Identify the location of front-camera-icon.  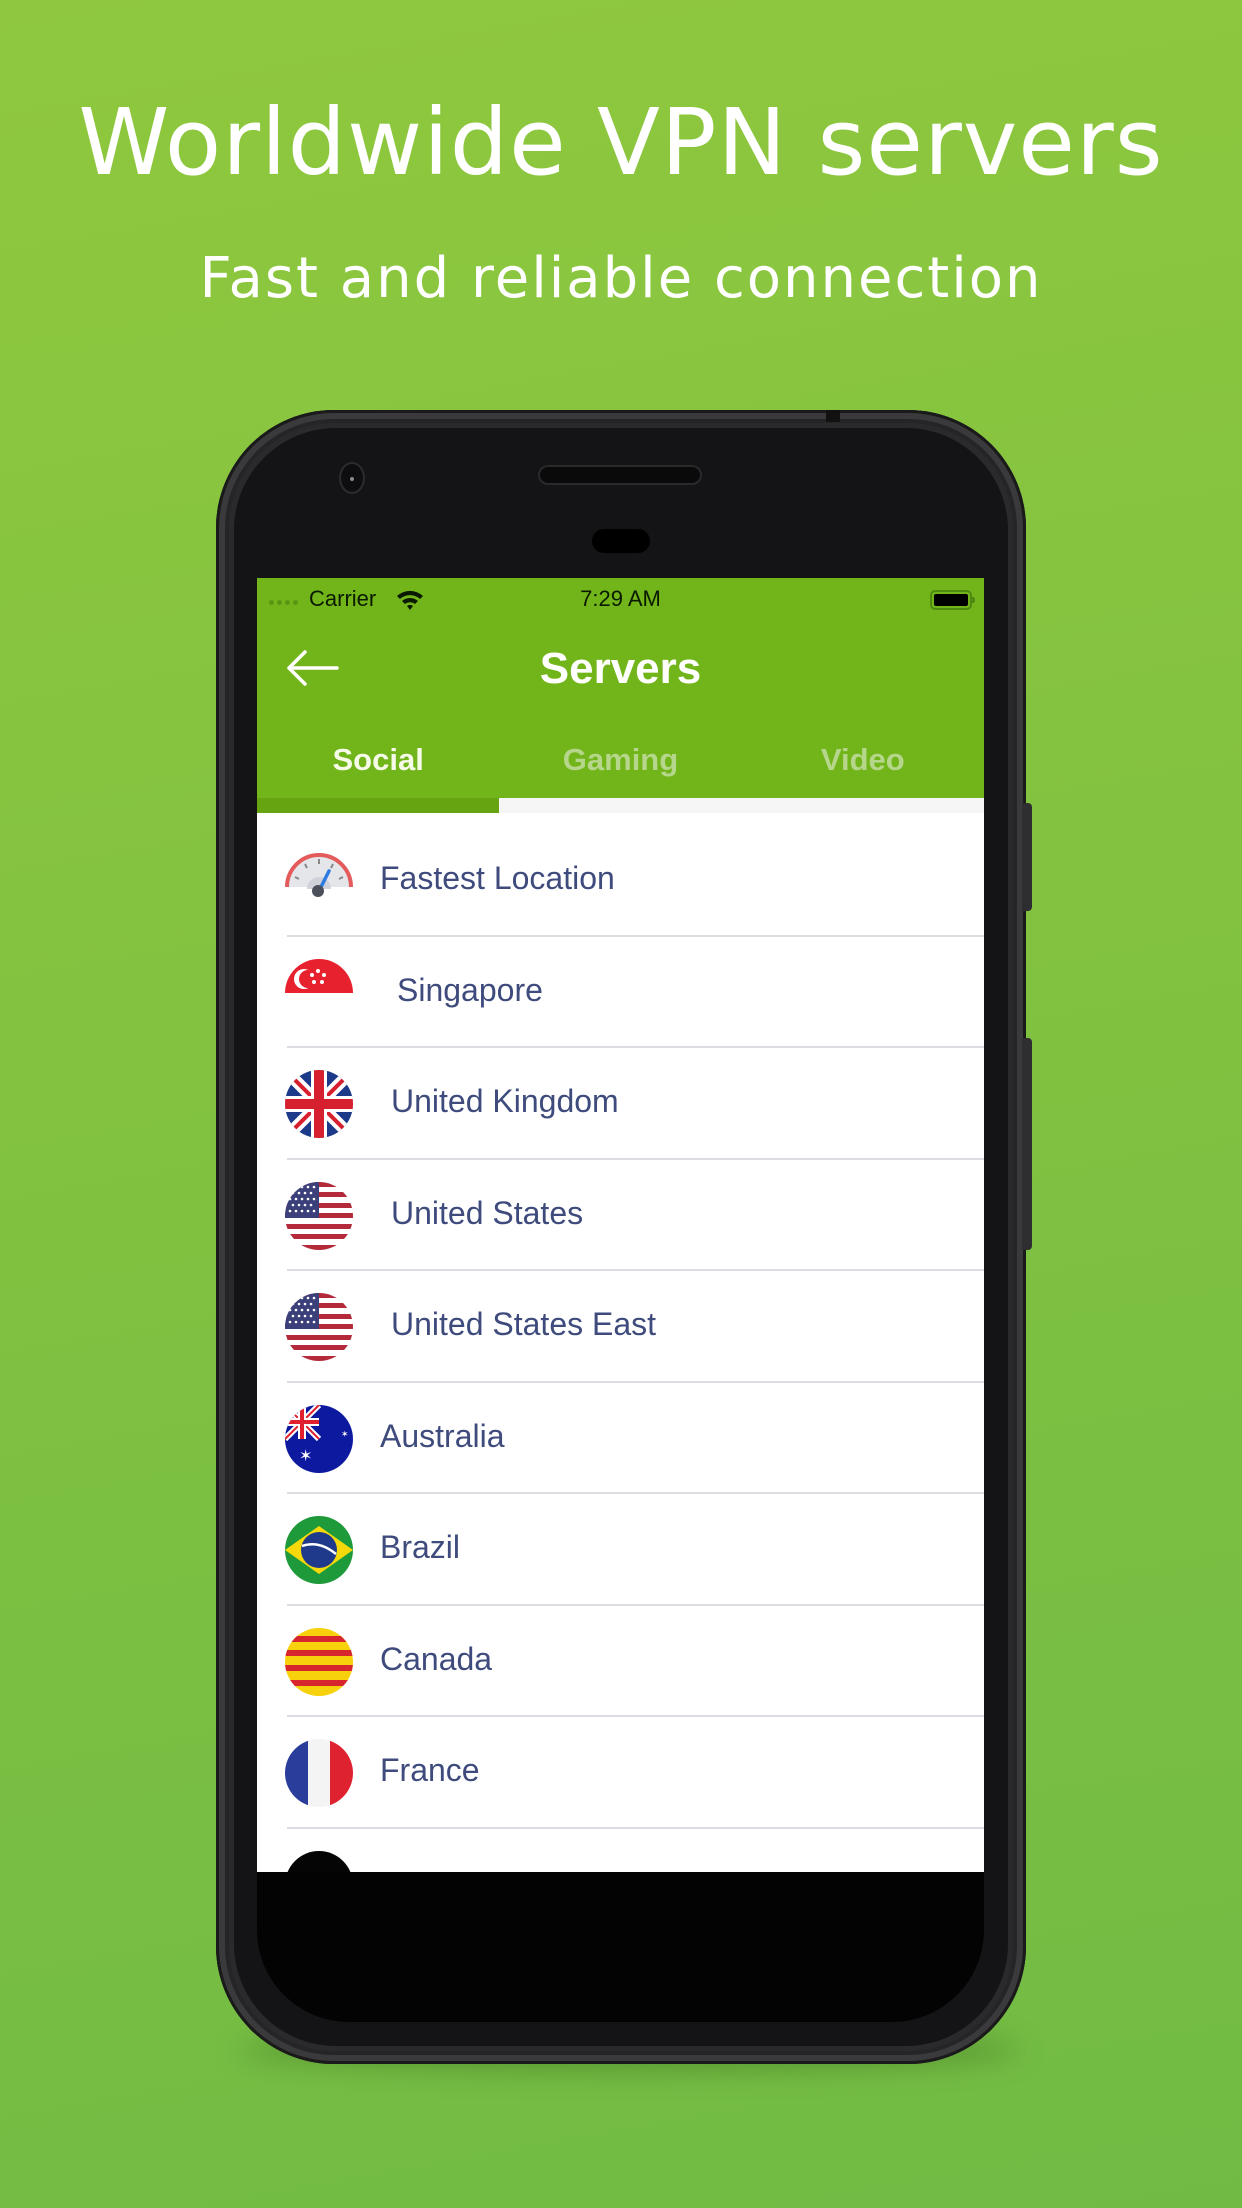
(352, 478).